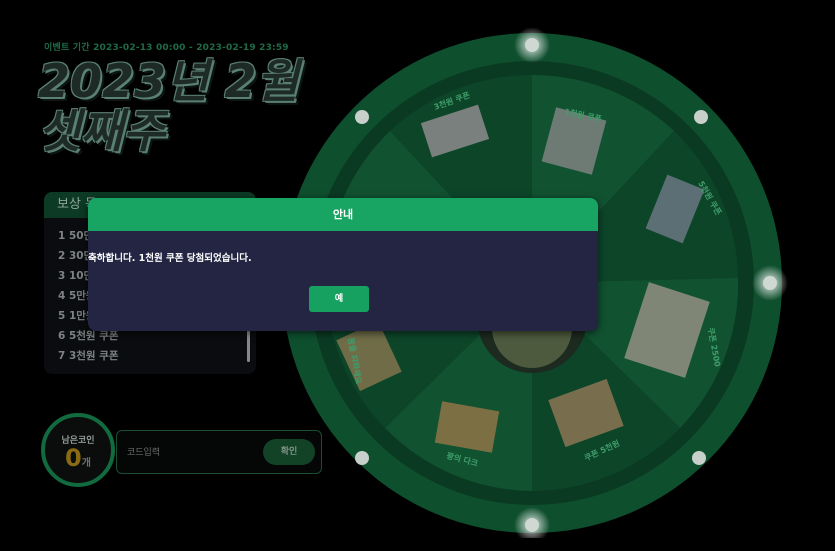  I want to click on coin-count: 0, so click(73, 458).